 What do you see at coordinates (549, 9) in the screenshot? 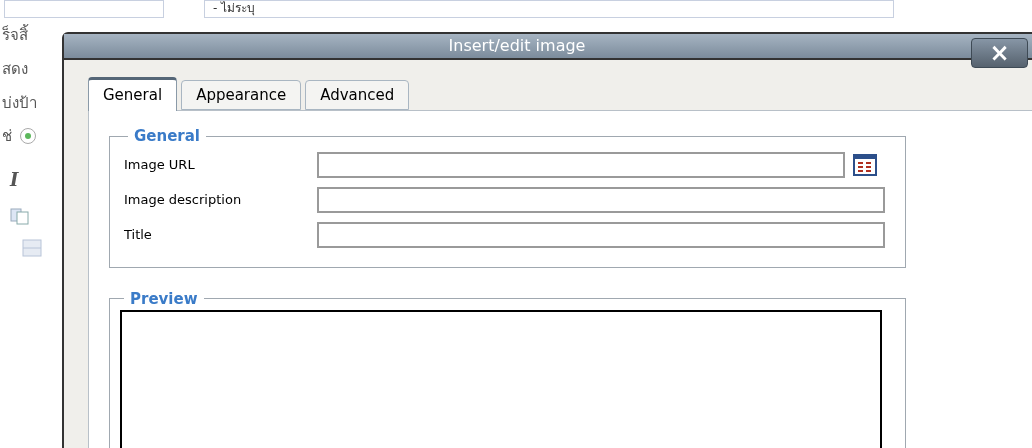
I see `dropdown-field: - ไม่ระบุ` at bounding box center [549, 9].